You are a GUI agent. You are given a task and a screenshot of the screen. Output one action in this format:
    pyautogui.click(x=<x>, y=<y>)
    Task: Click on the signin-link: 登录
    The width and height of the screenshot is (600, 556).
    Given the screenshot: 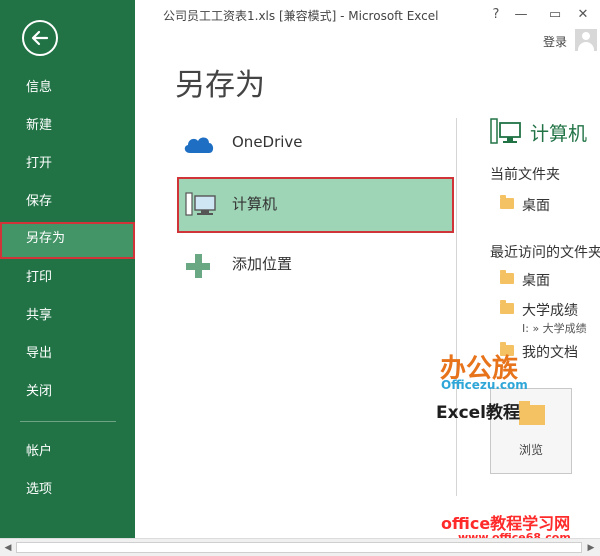 What is the action you would take?
    pyautogui.click(x=555, y=41)
    